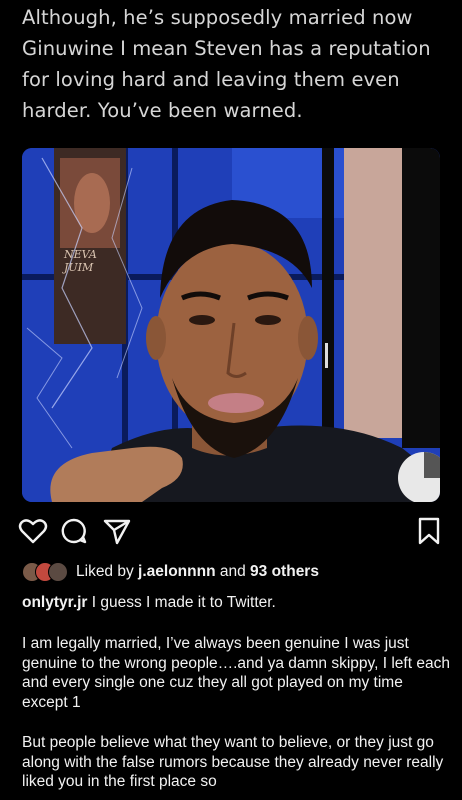 The width and height of the screenshot is (462, 800). What do you see at coordinates (105, 571) in the screenshot?
I see `likes-prefix: Liked by` at bounding box center [105, 571].